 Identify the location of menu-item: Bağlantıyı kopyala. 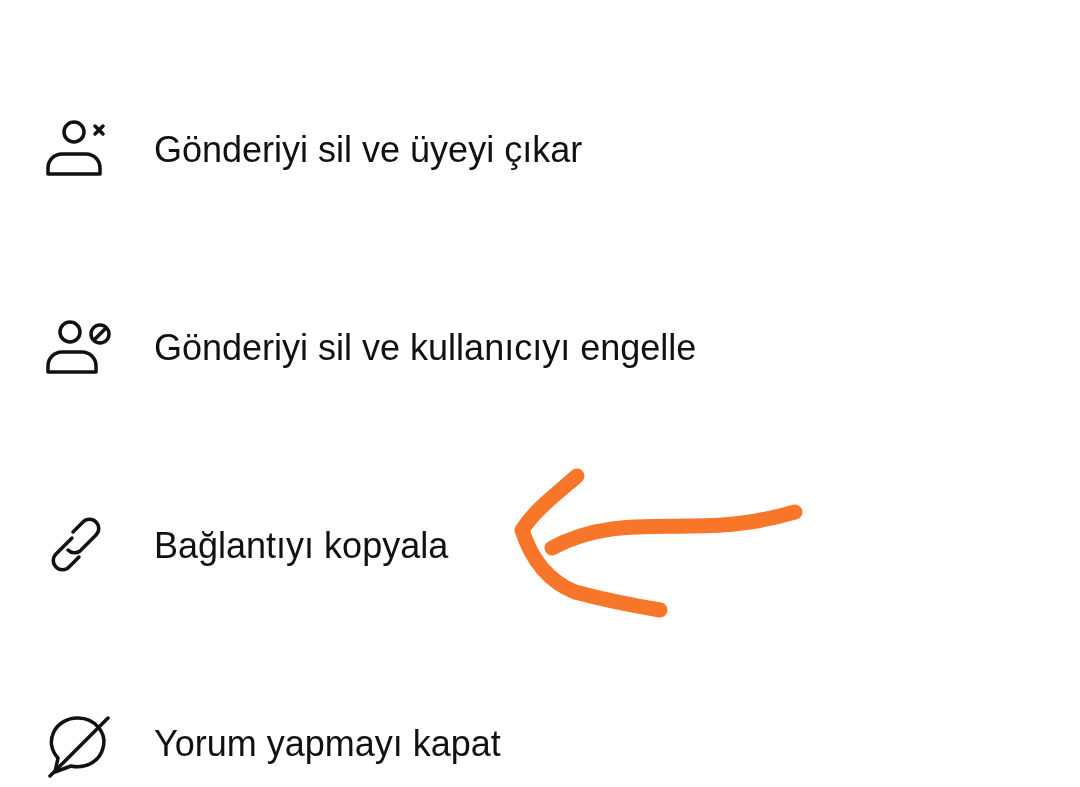
(244, 546).